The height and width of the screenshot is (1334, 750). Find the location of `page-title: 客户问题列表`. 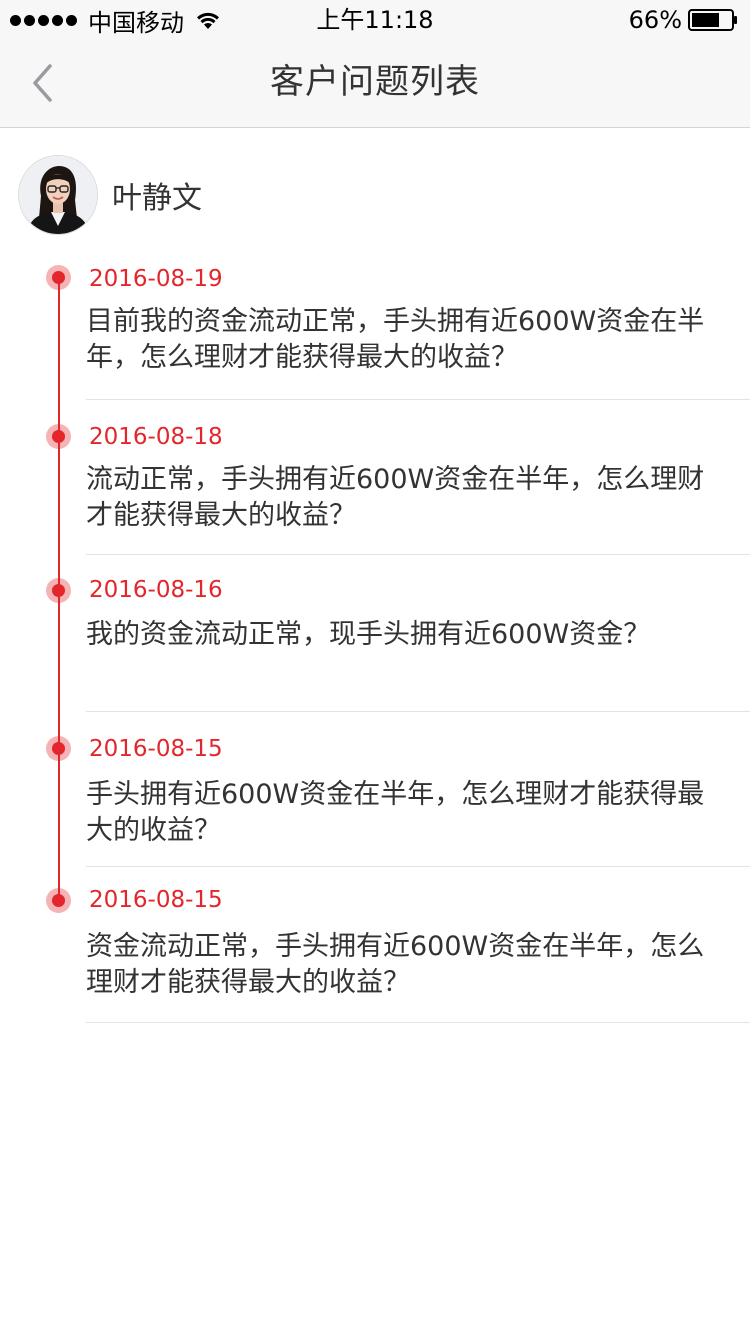

page-title: 客户问题列表 is located at coordinates (375, 82).